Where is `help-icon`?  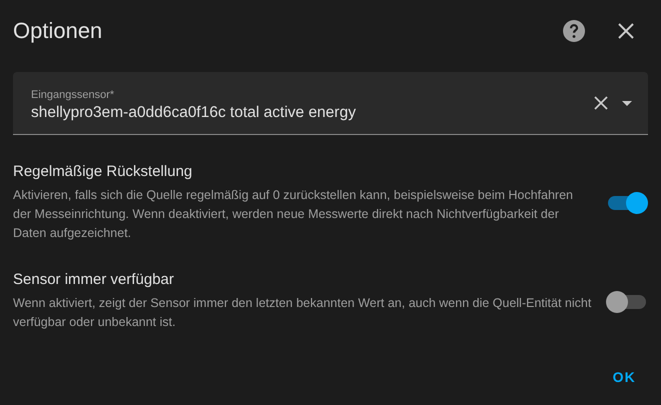 help-icon is located at coordinates (574, 31).